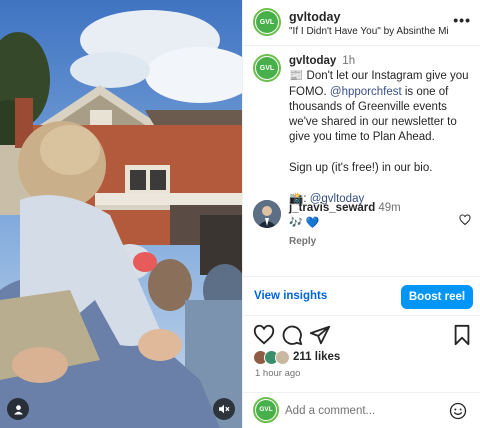 This screenshot has height=428, width=480. What do you see at coordinates (366, 92) in the screenshot?
I see `caption-mention-link: @hpporchfest` at bounding box center [366, 92].